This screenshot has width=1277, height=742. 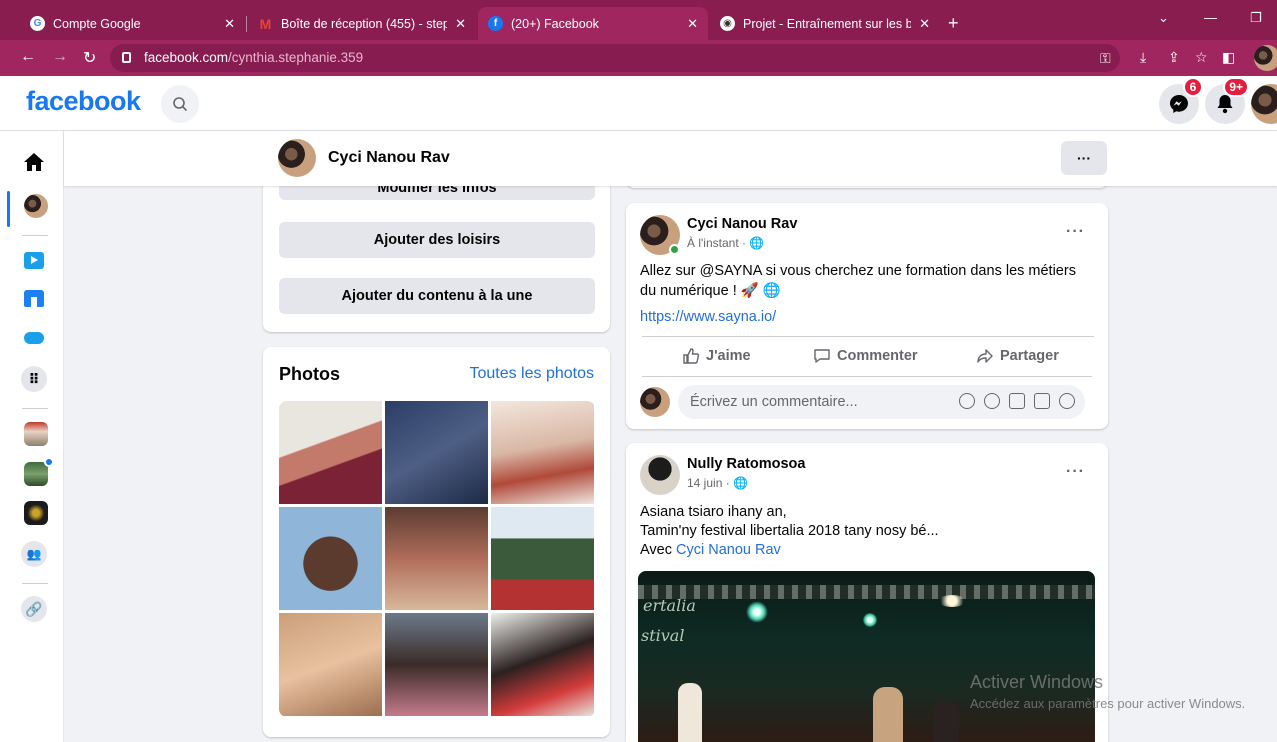 I want to click on tab-title: (20+) Facebook, so click(x=555, y=23).